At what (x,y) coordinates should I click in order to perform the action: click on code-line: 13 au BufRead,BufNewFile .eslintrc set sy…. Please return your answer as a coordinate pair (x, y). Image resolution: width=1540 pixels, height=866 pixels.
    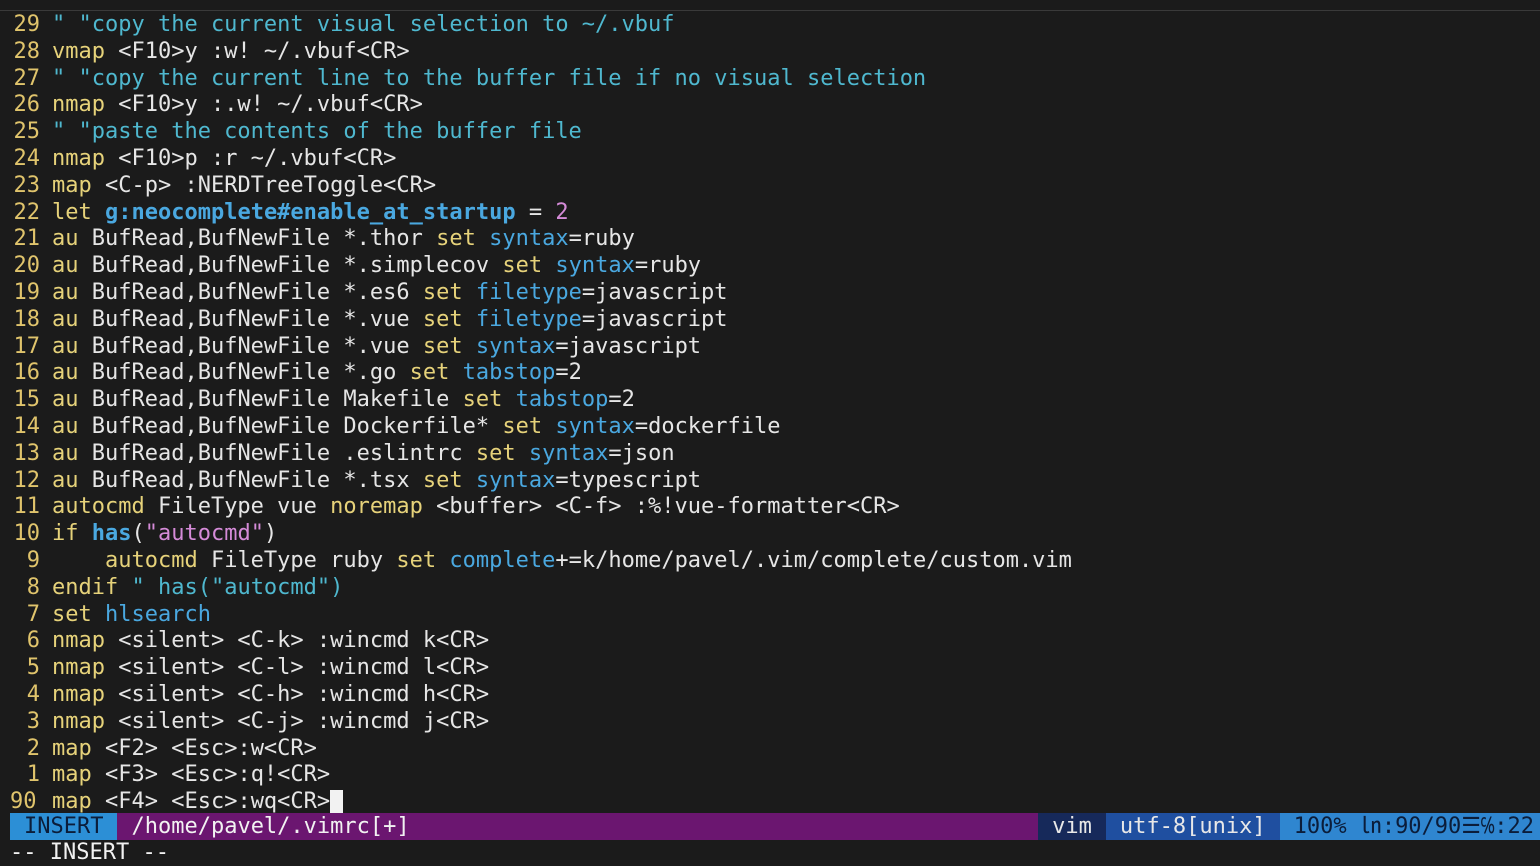
    Looking at the image, I should click on (770, 454).